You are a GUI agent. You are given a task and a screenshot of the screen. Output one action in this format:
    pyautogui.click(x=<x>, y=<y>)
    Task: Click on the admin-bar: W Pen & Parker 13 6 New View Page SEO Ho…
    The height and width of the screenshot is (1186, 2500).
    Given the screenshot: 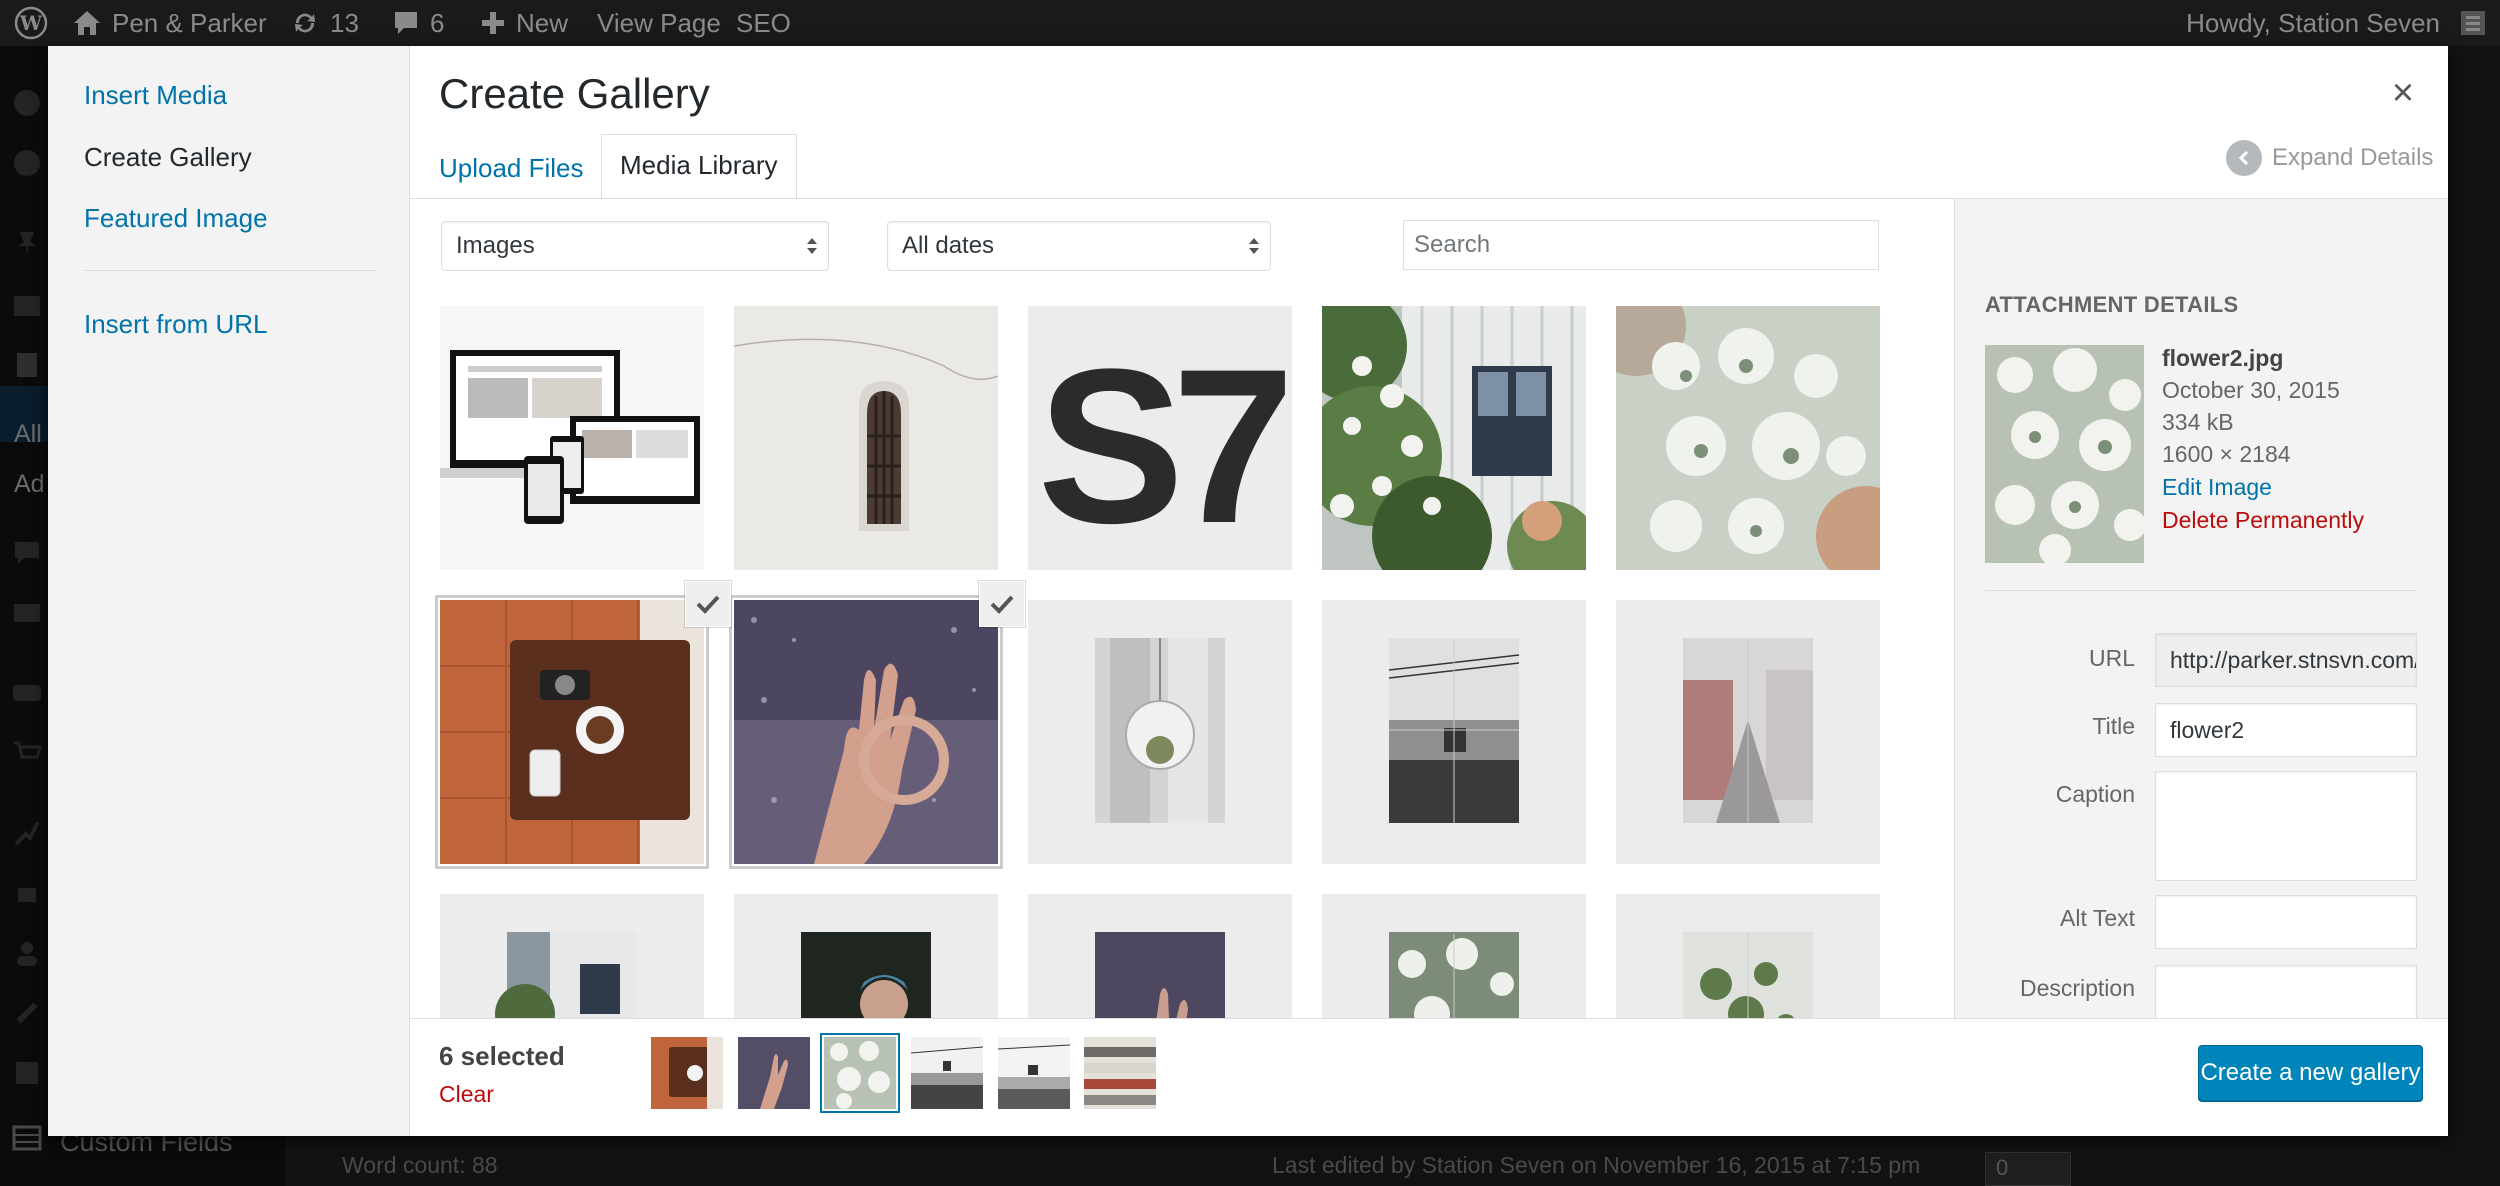 What is the action you would take?
    pyautogui.click(x=1250, y=23)
    